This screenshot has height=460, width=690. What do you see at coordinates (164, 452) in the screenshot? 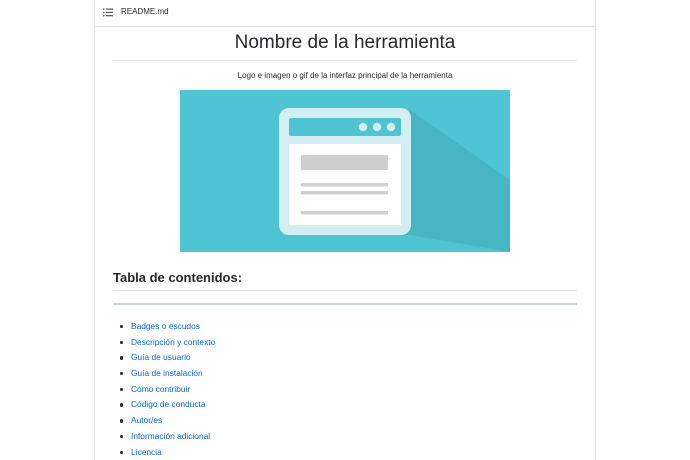
I see `toc-item: Licencia` at bounding box center [164, 452].